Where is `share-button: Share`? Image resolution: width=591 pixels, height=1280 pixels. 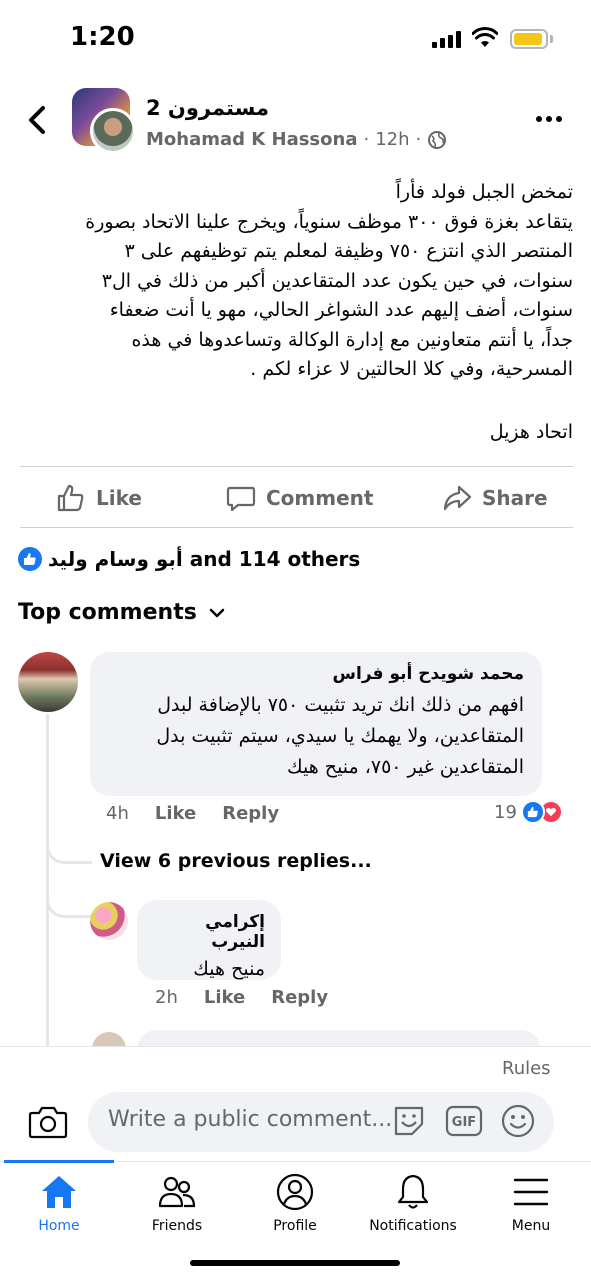 share-button: Share is located at coordinates (495, 498).